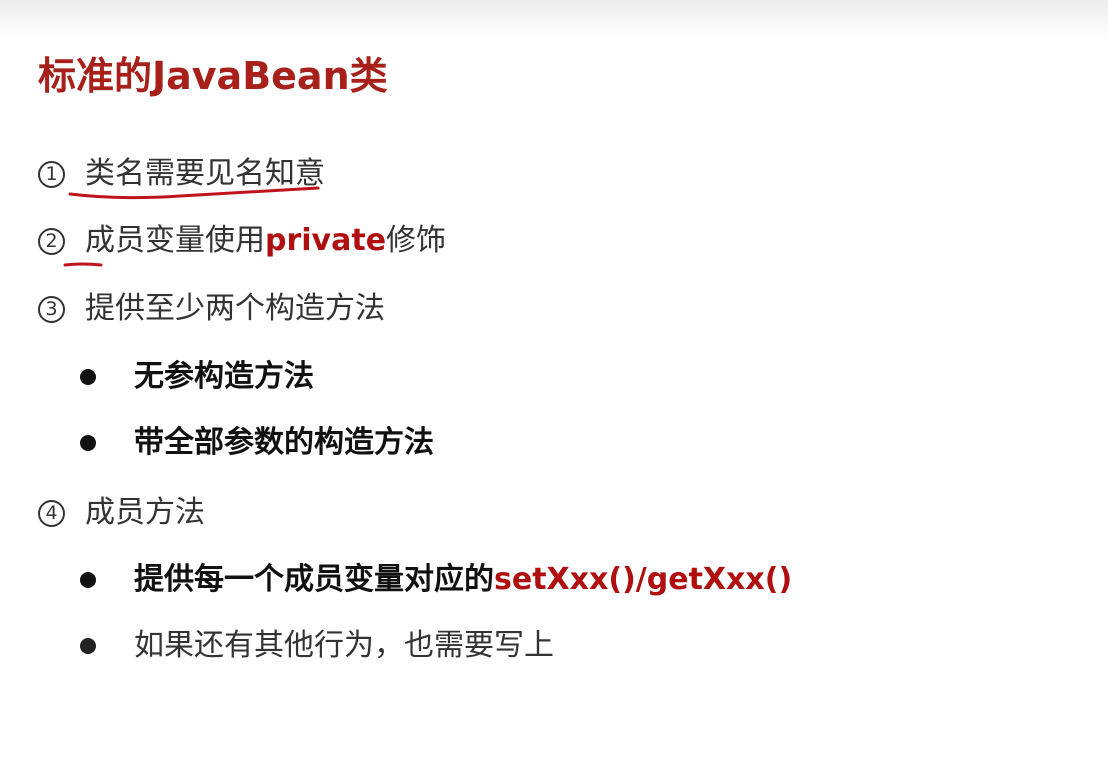 This screenshot has height=759, width=1108. I want to click on sub-item-3-2-text: 带全部参数的构造方法, so click(284, 442).